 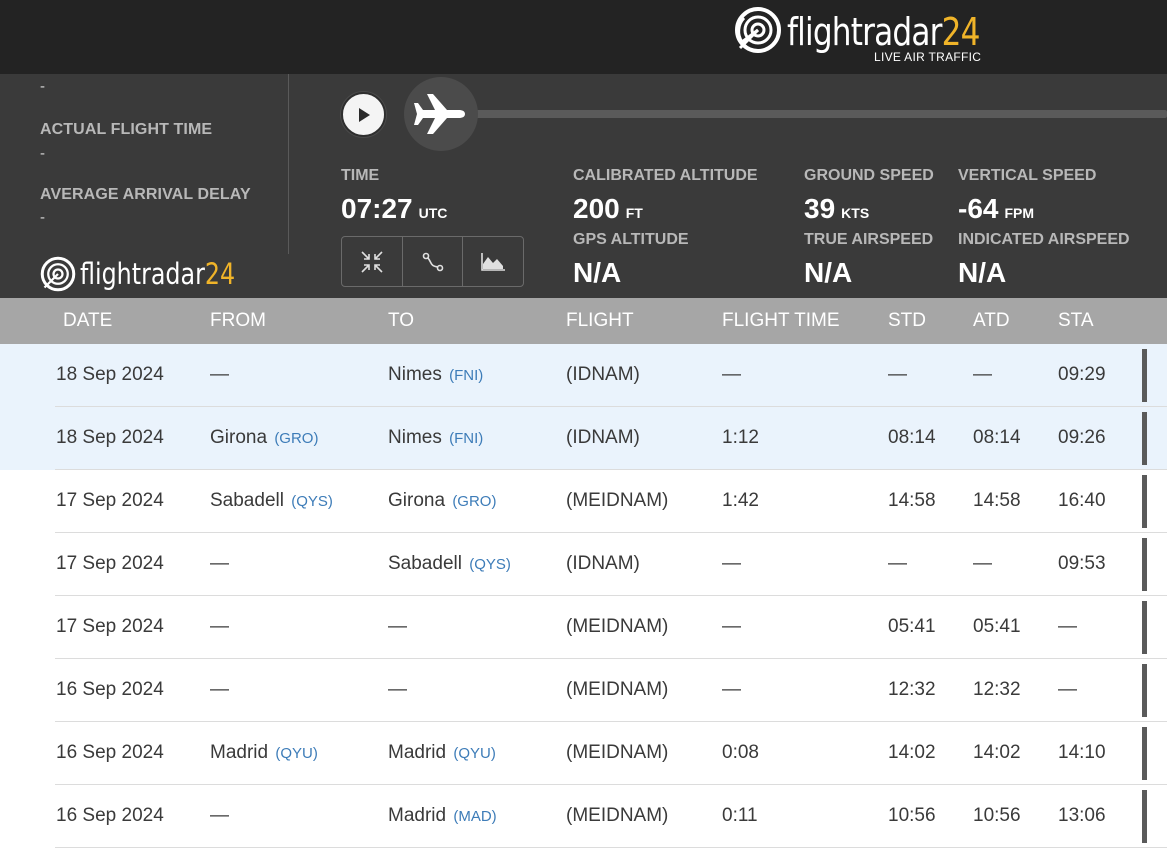 I want to click on cell-flight-time: 0:08, so click(x=740, y=752).